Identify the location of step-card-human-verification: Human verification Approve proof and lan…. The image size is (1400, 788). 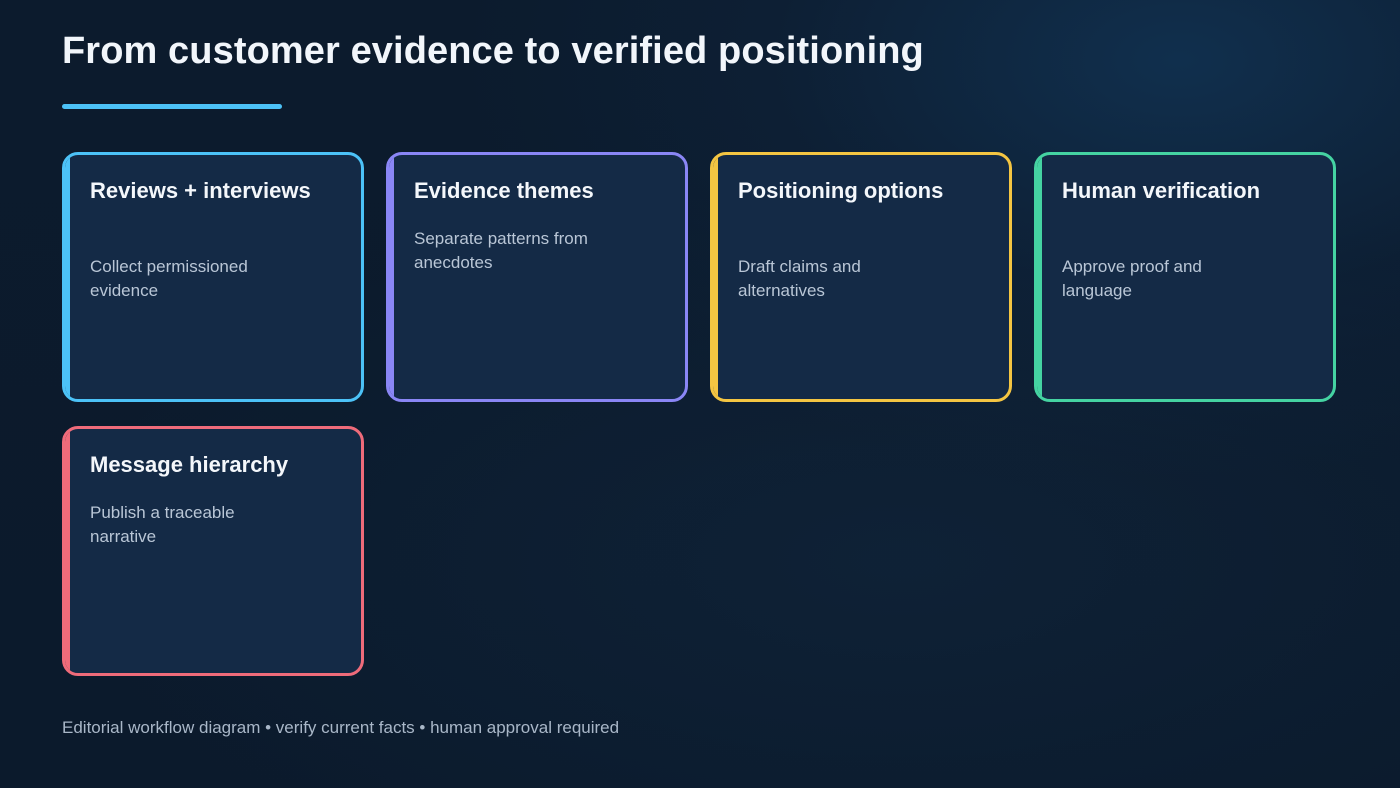
(1185, 277).